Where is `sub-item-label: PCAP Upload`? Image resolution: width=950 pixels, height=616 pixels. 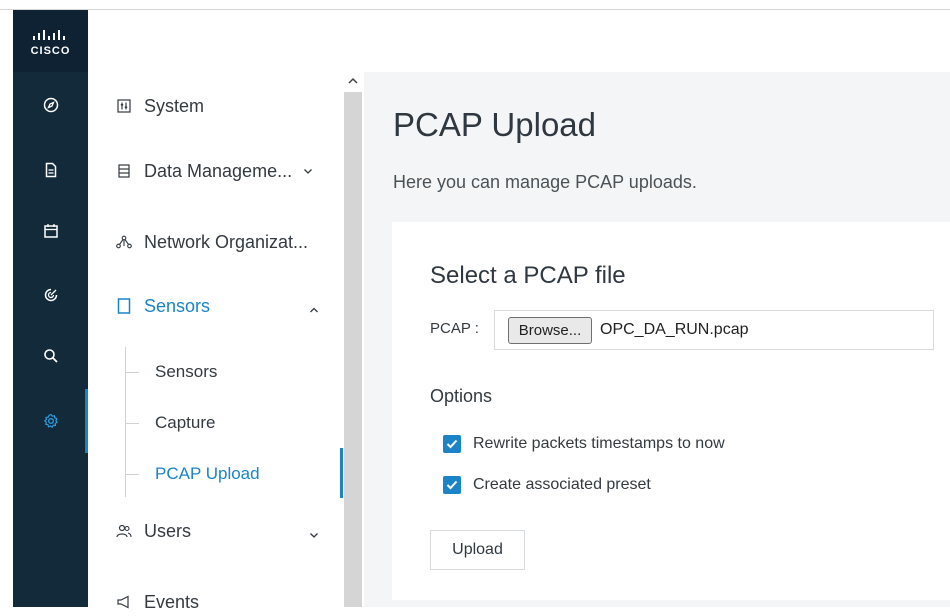 sub-item-label: PCAP Upload is located at coordinates (207, 473).